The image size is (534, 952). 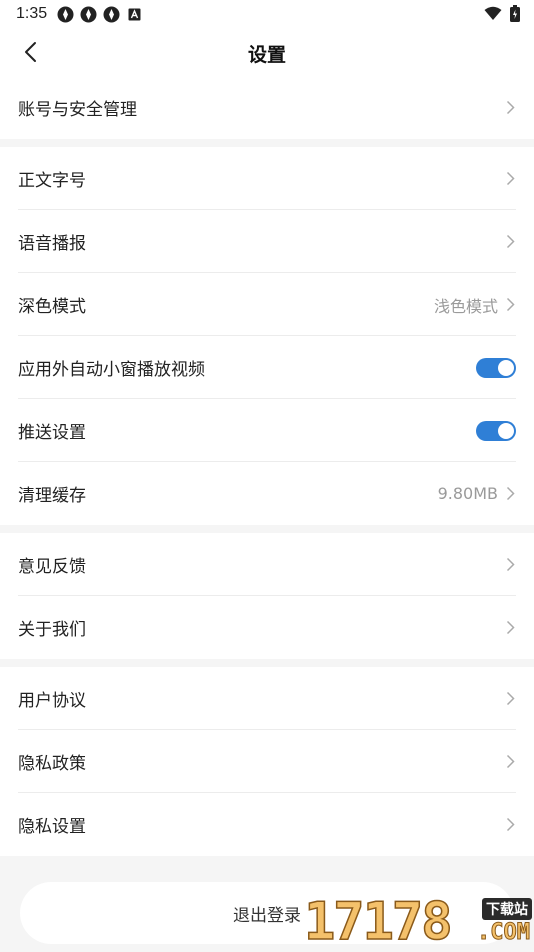 I want to click on row-label: 应用外自动小窗播放视频, so click(x=111, y=370).